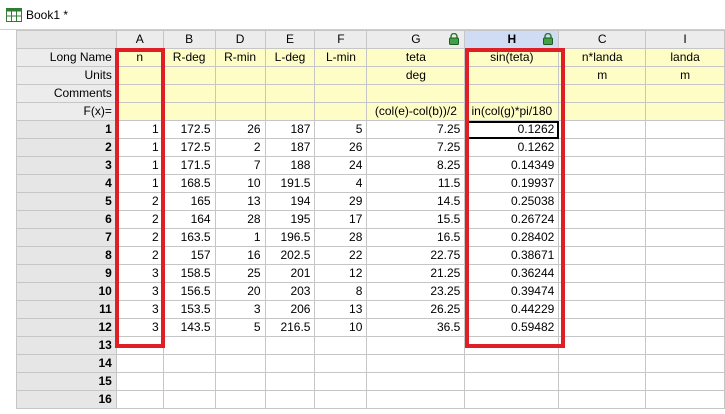 The height and width of the screenshot is (414, 725). What do you see at coordinates (416, 219) in the screenshot?
I see `data-cell: 15.5` at bounding box center [416, 219].